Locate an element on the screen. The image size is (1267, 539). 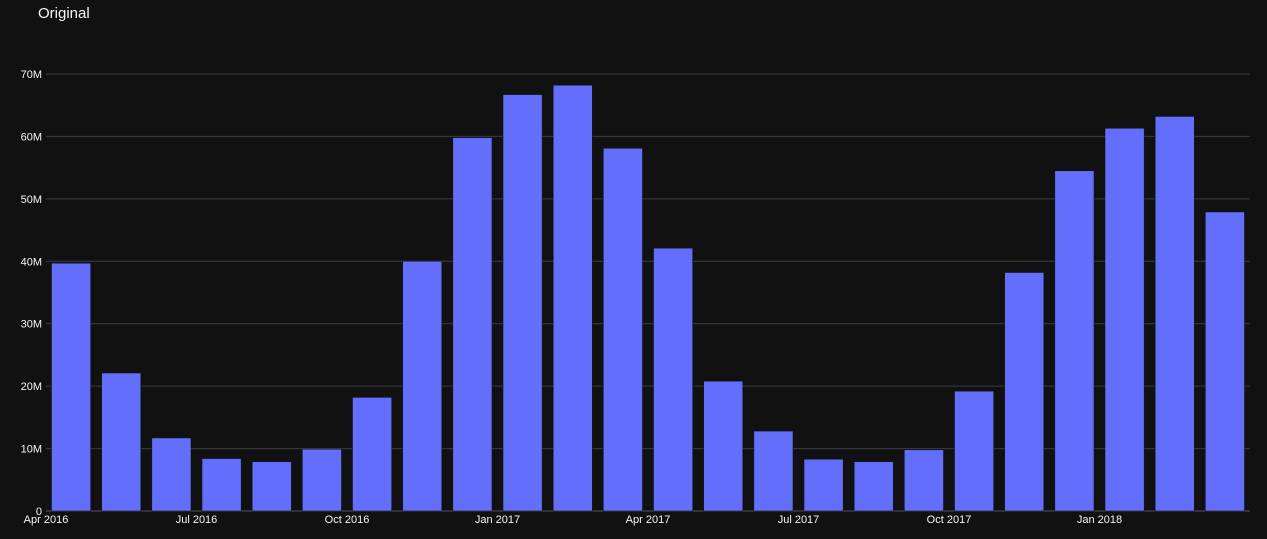
x-tick-label: Jul 2017 is located at coordinates (799, 520).